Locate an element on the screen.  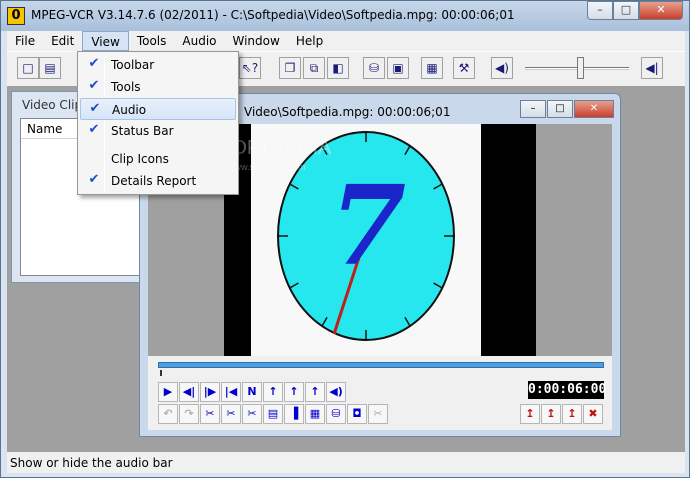
volume-icon: ◀| is located at coordinates (652, 68).